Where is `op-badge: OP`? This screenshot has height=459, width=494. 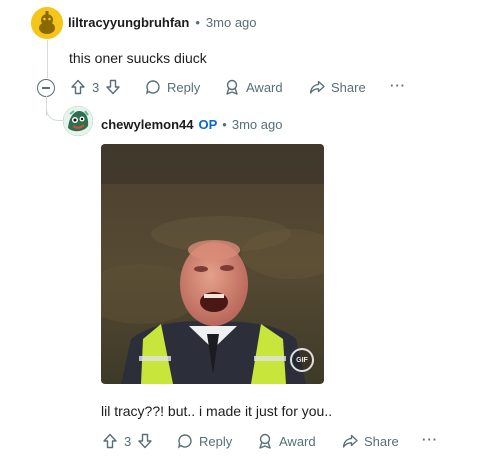
op-badge: OP is located at coordinates (208, 124).